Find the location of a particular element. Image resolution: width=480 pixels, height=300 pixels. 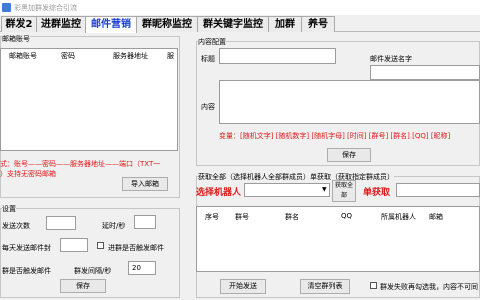

title-label: 标题 is located at coordinates (208, 59).